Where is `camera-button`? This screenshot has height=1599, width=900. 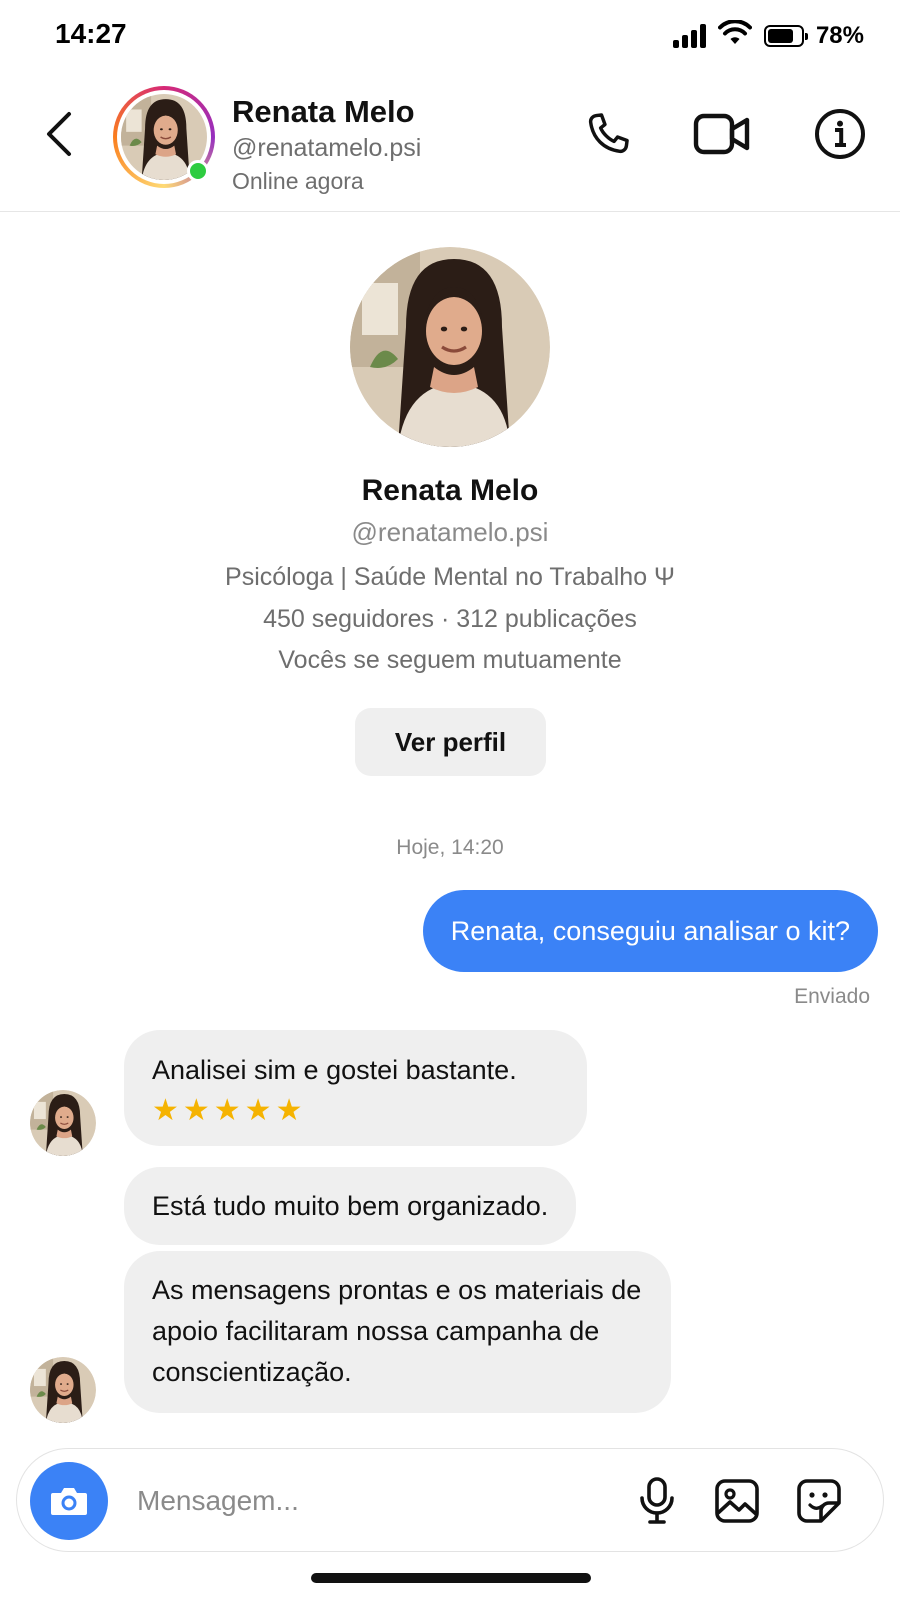
camera-button is located at coordinates (69, 1501).